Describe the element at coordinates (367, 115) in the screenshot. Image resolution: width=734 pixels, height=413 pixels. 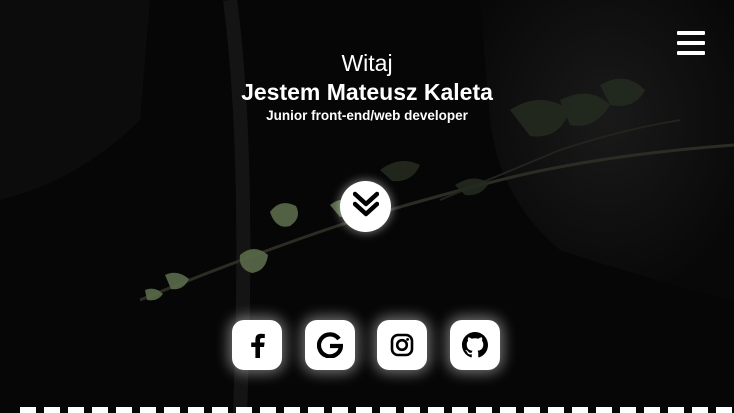
I see `hero-role: Junior front-end/web developer` at that location.